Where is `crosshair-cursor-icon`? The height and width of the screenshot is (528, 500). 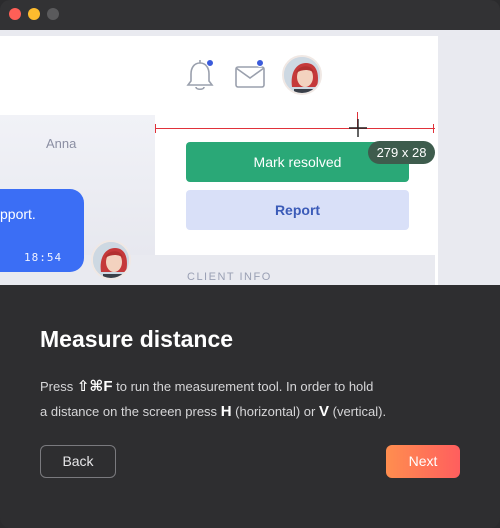
crosshair-cursor-icon is located at coordinates (358, 128).